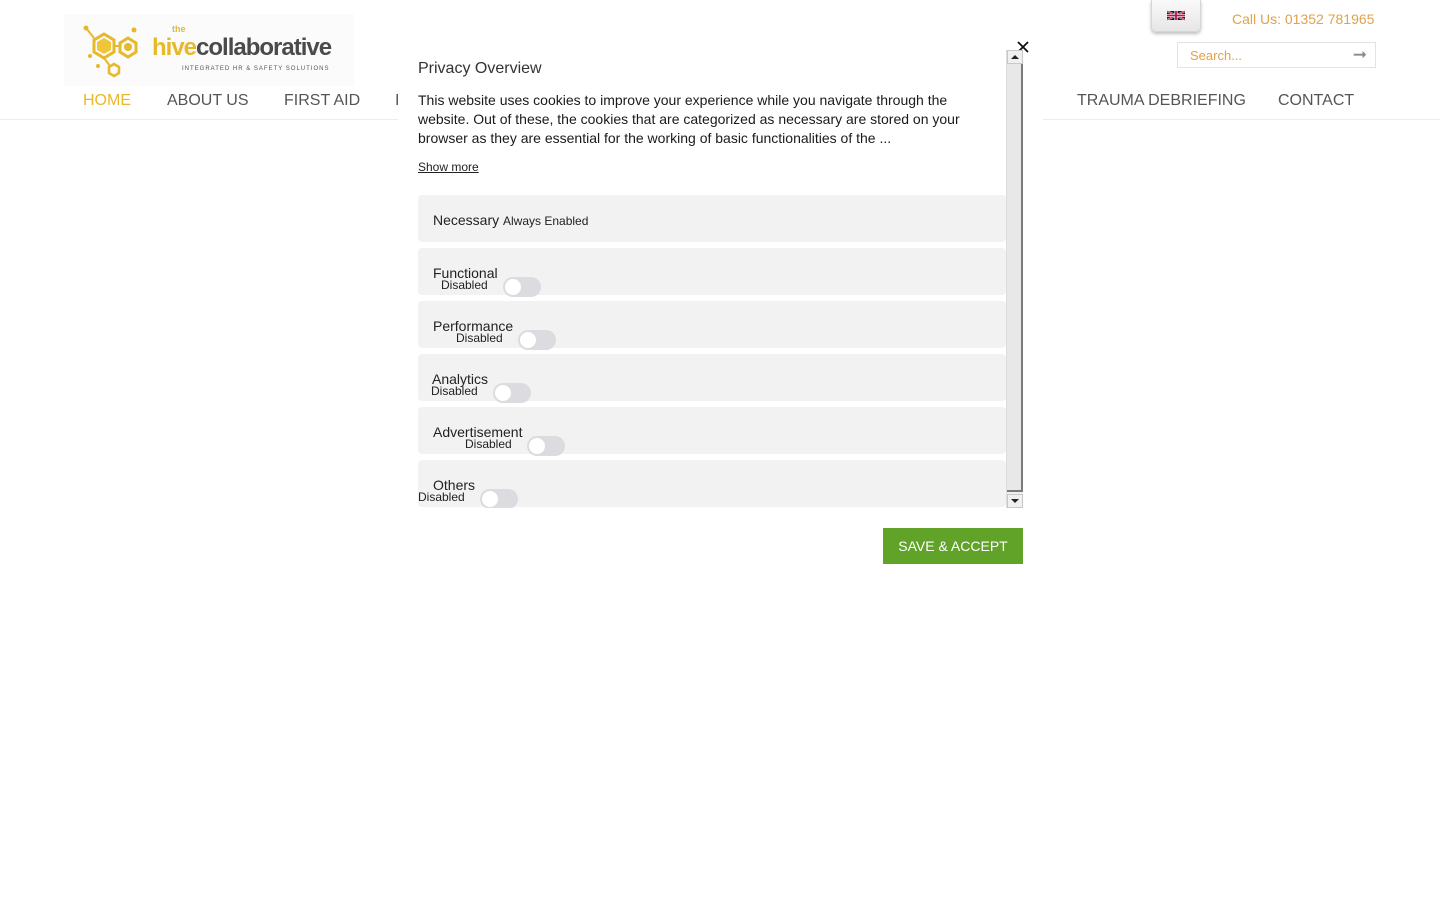  I want to click on uk-flag-icon, so click(1176, 15).